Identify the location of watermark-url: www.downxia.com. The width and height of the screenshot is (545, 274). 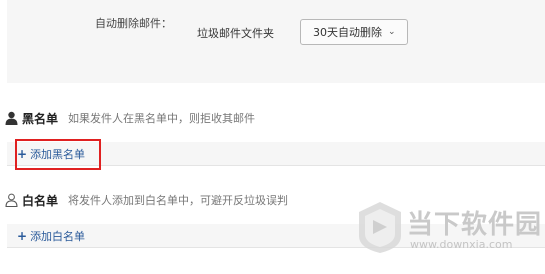
(461, 244).